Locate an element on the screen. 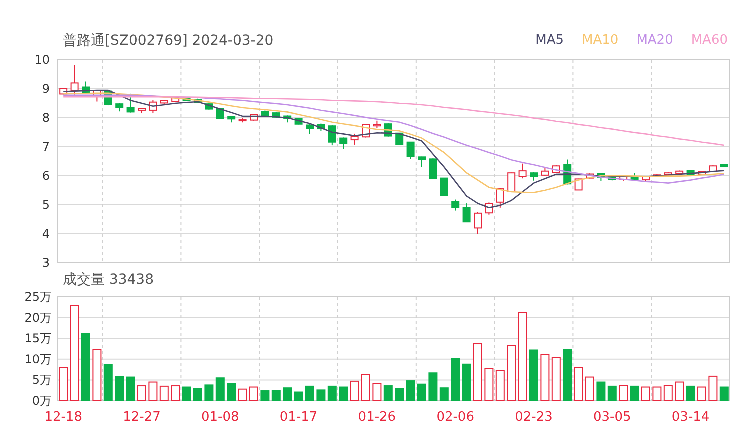 The height and width of the screenshot is (440, 740). axis-label: 12-18 is located at coordinates (63, 417).